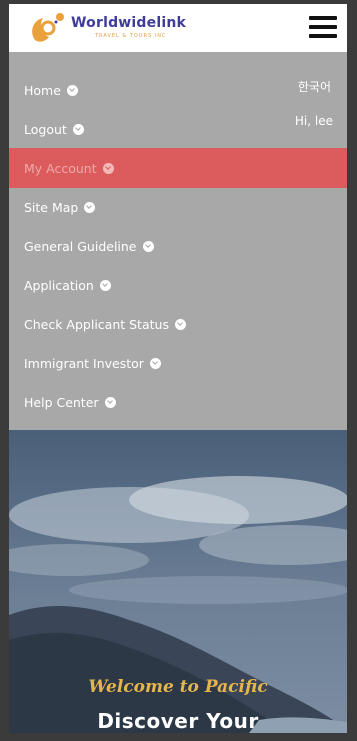 Image resolution: width=357 pixels, height=741 pixels. Describe the element at coordinates (178, 687) in the screenshot. I see `welcome-heading: Welcome to Pacific` at that location.